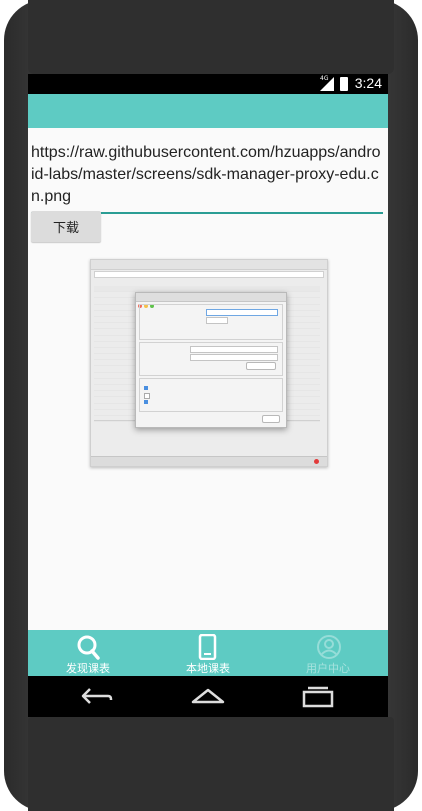 This screenshot has width=422, height=811. I want to click on home-icon, so click(208, 696).